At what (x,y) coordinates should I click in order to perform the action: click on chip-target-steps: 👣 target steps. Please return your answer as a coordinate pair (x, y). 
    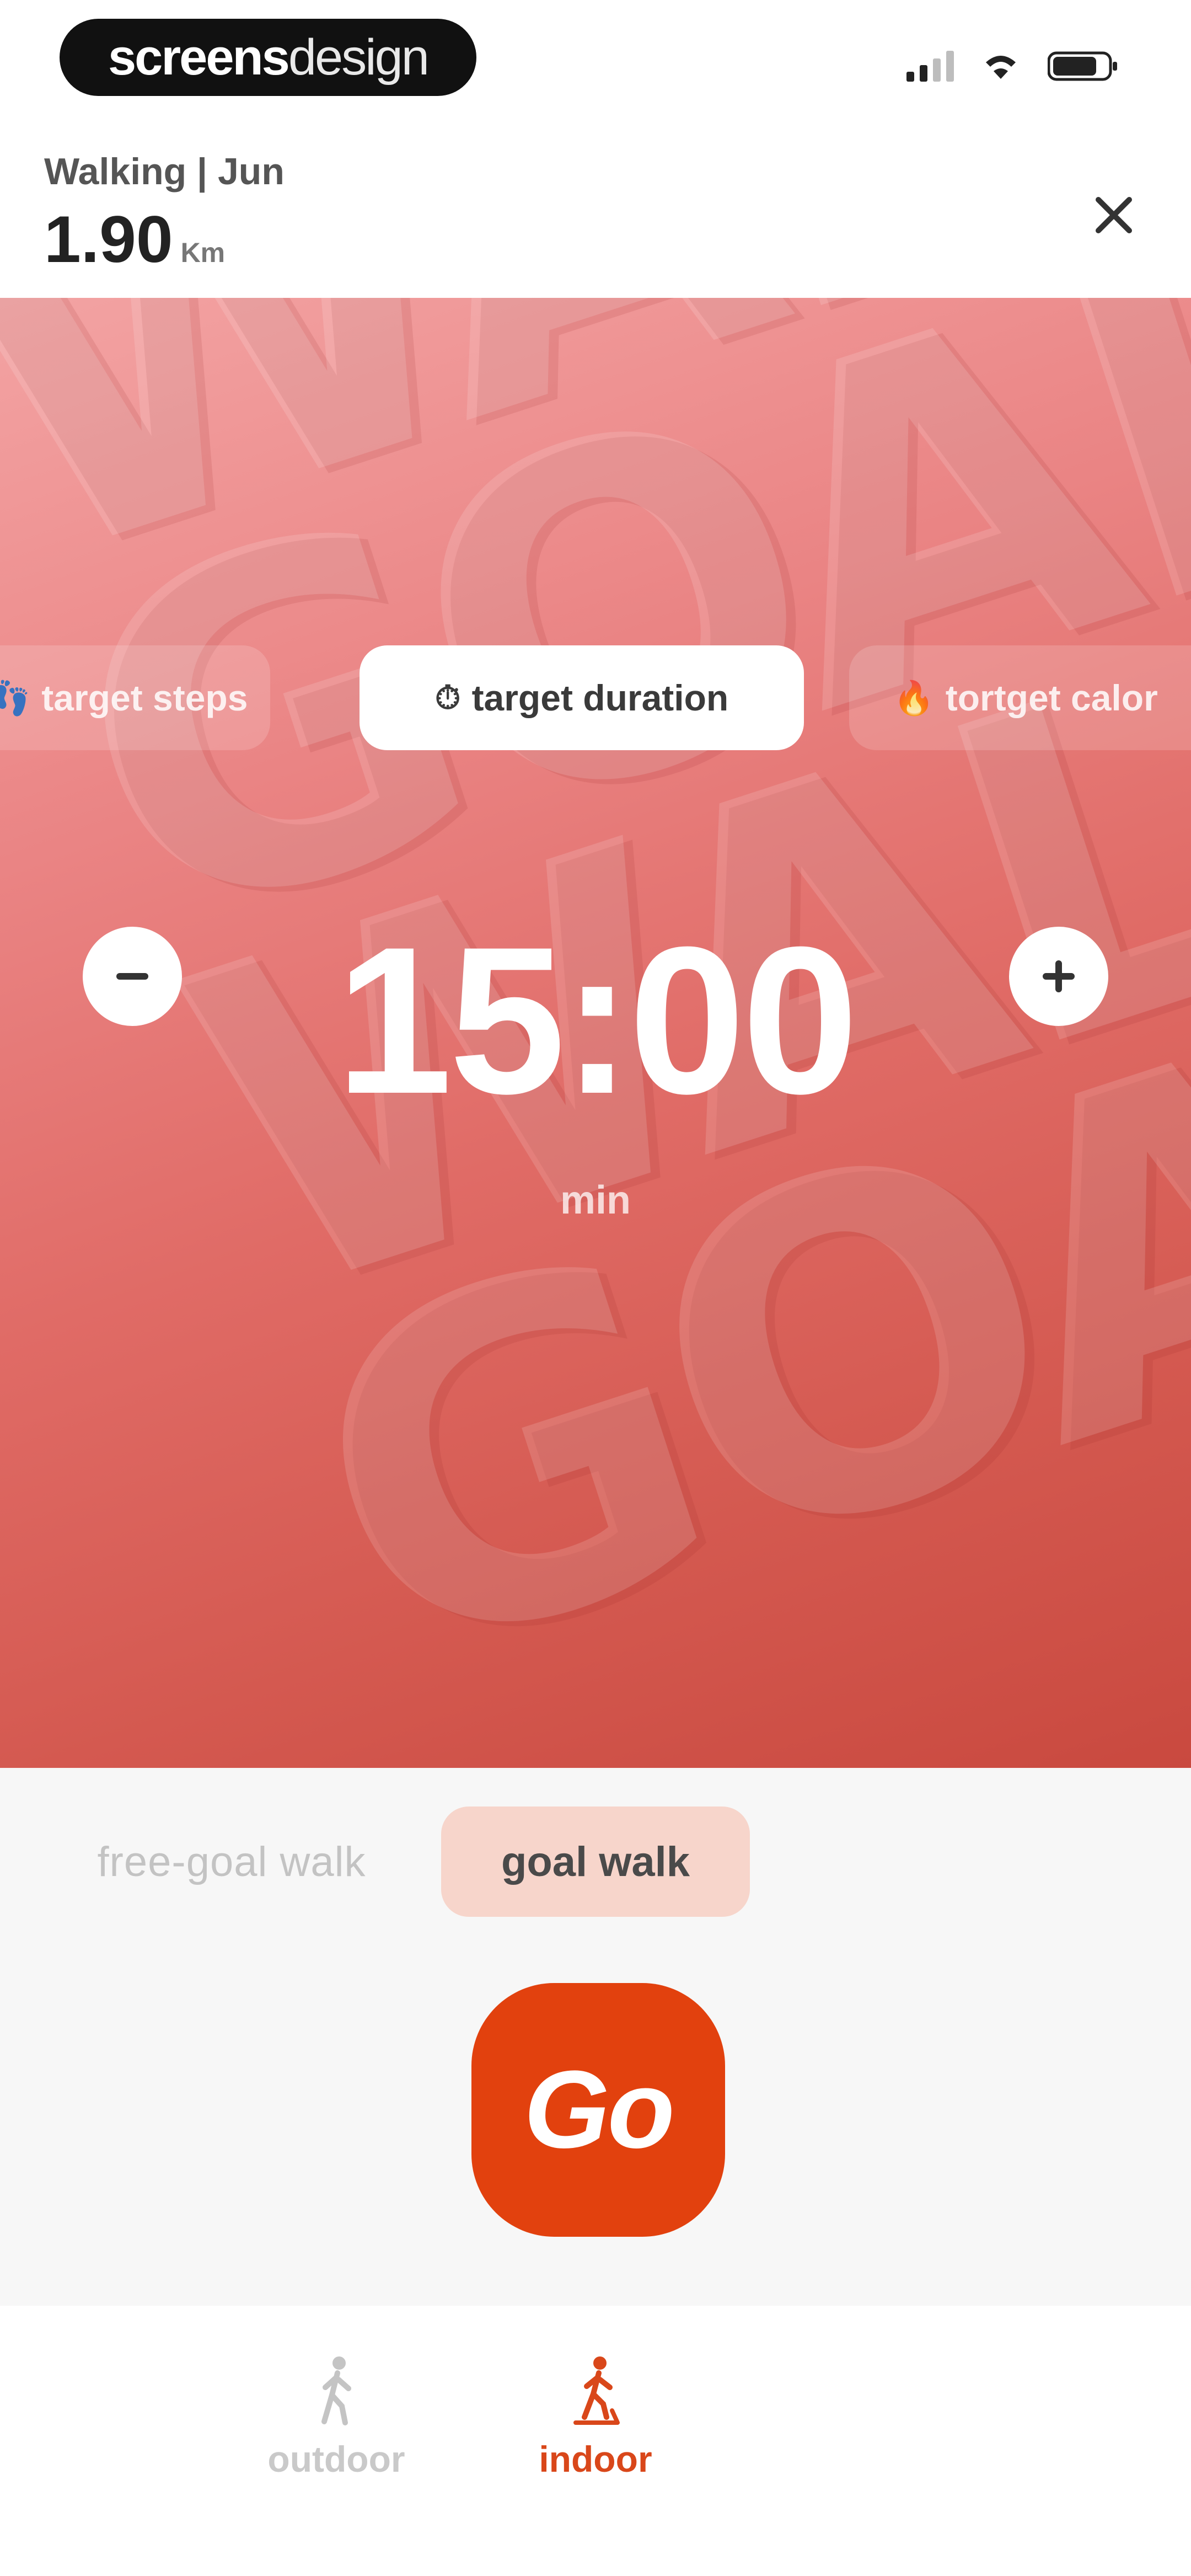
    Looking at the image, I should click on (135, 697).